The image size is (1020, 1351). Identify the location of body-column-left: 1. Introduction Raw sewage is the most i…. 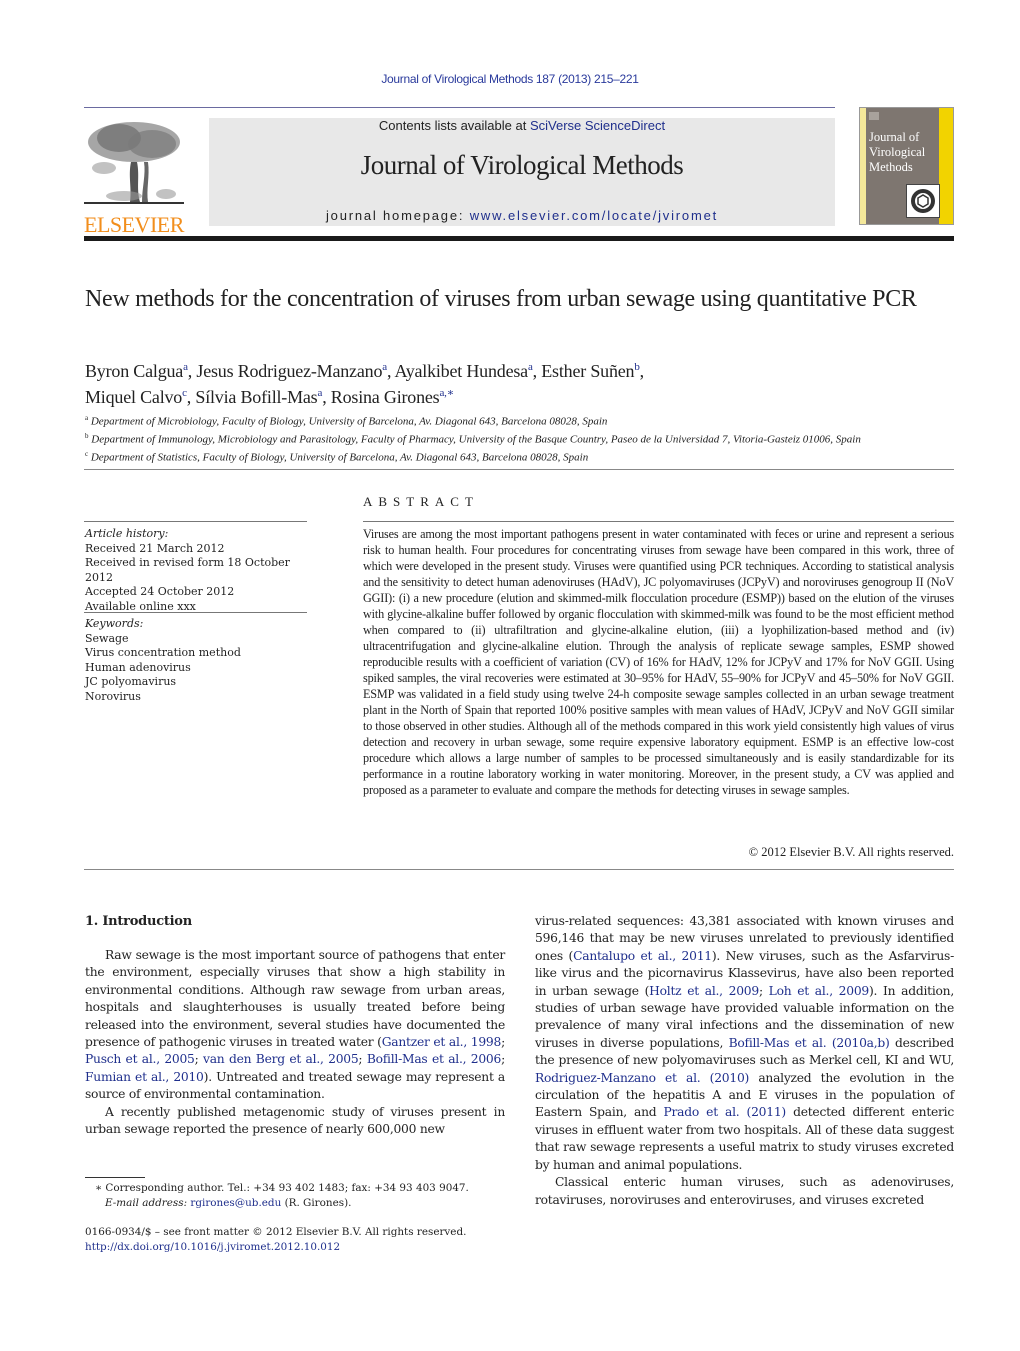
(295, 1025).